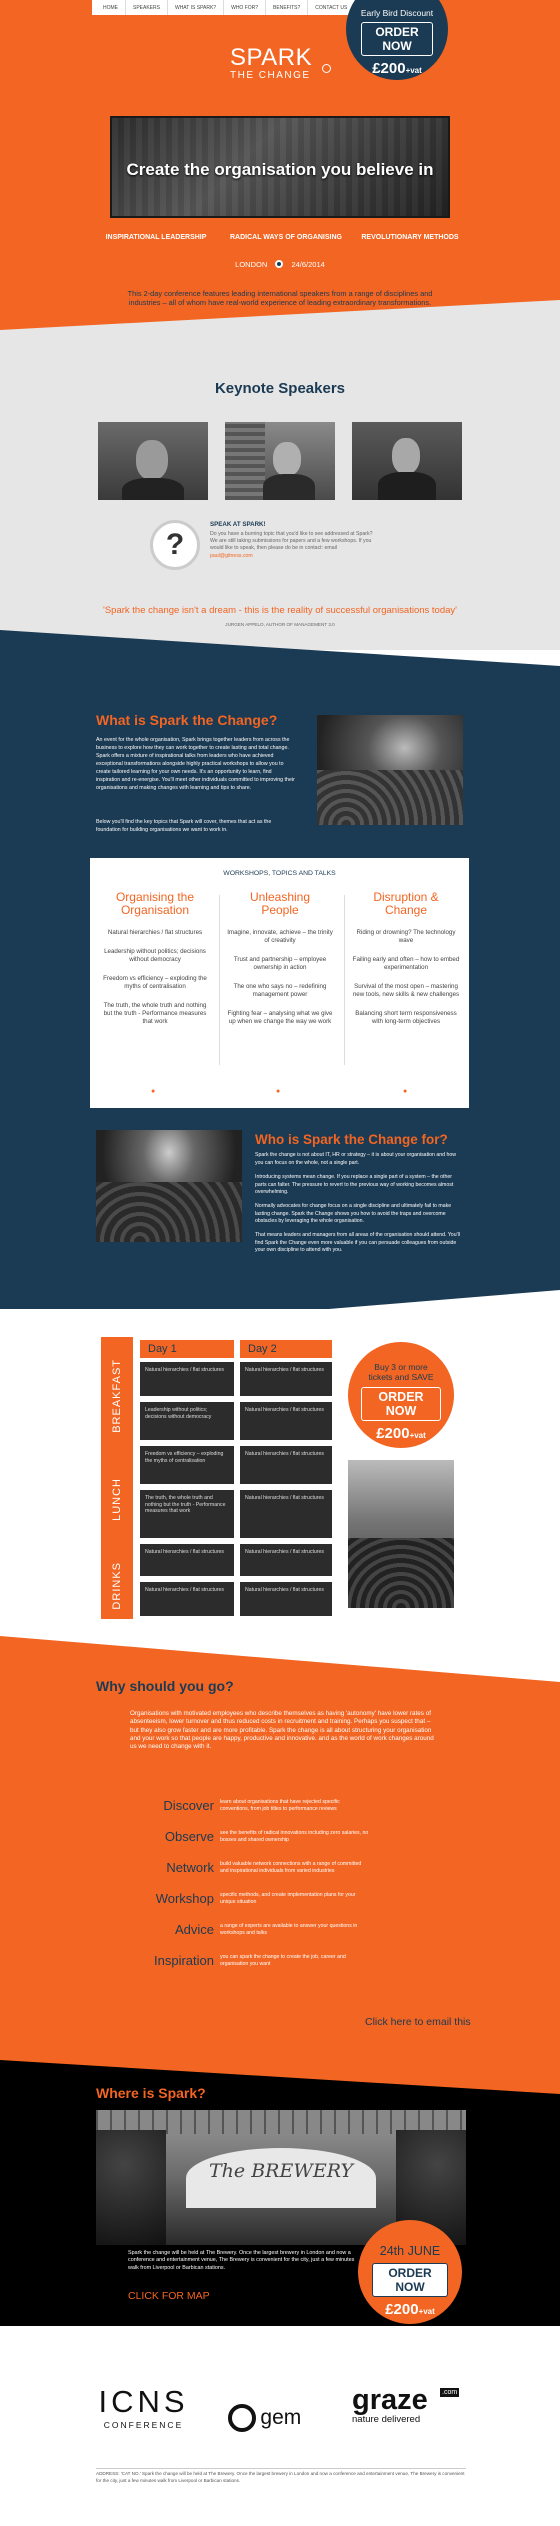 This screenshot has width=560, height=2526. I want to click on who-title: Who is Spark the Change for?, so click(351, 1139).